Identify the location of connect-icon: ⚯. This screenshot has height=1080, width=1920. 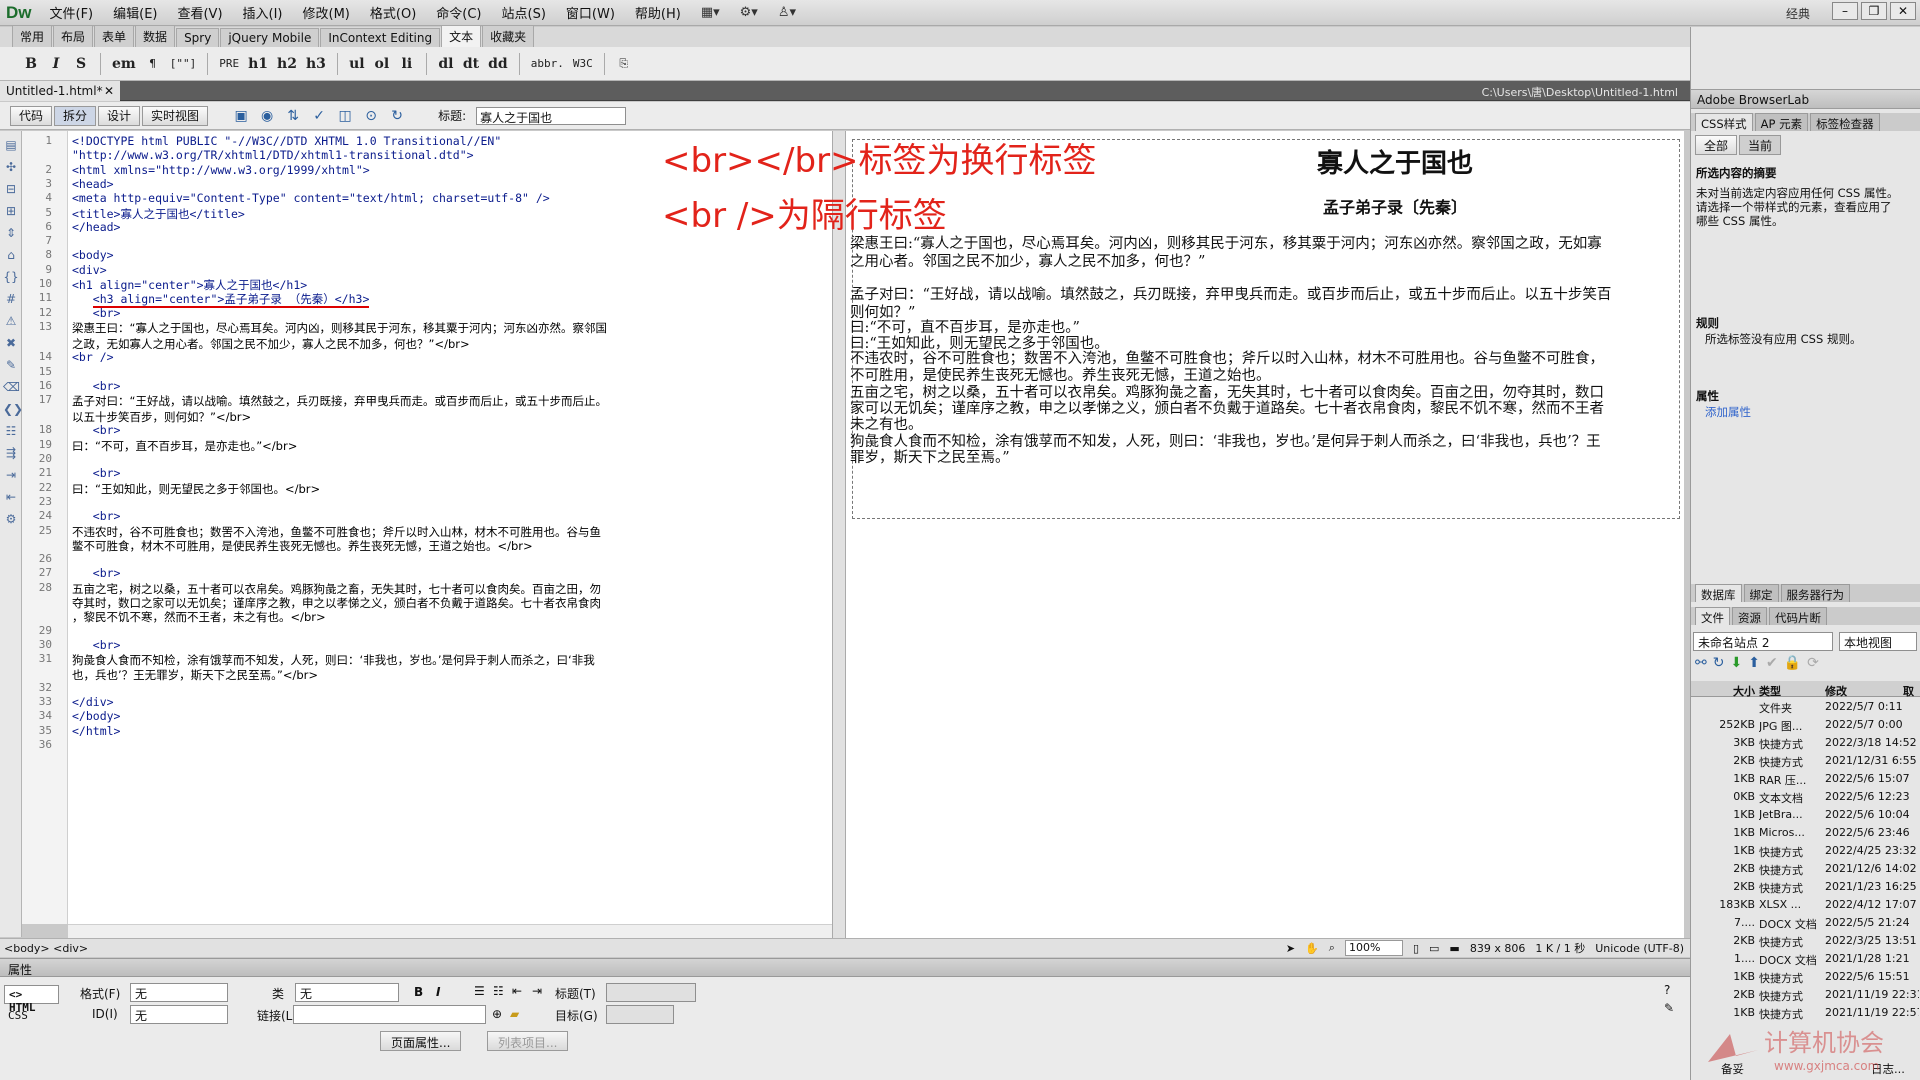
(1701, 663).